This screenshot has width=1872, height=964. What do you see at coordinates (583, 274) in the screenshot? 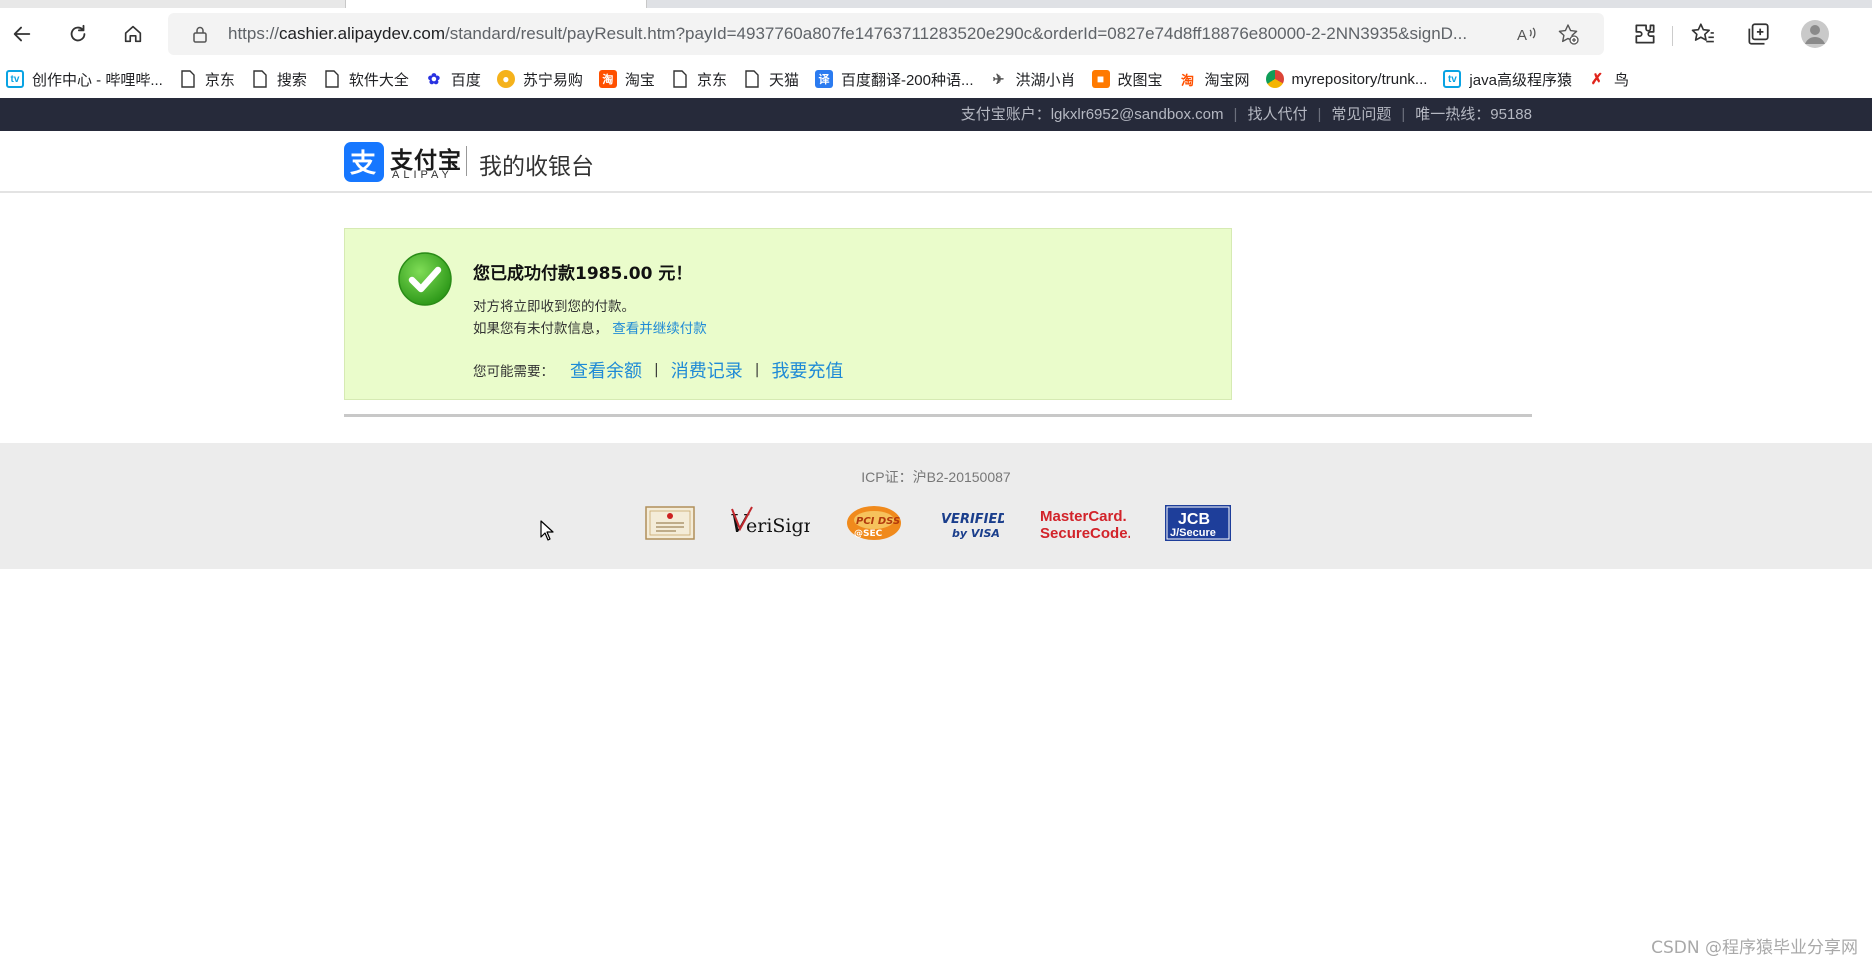
I see `success-title: 您已成功付款1985.00 元！` at bounding box center [583, 274].